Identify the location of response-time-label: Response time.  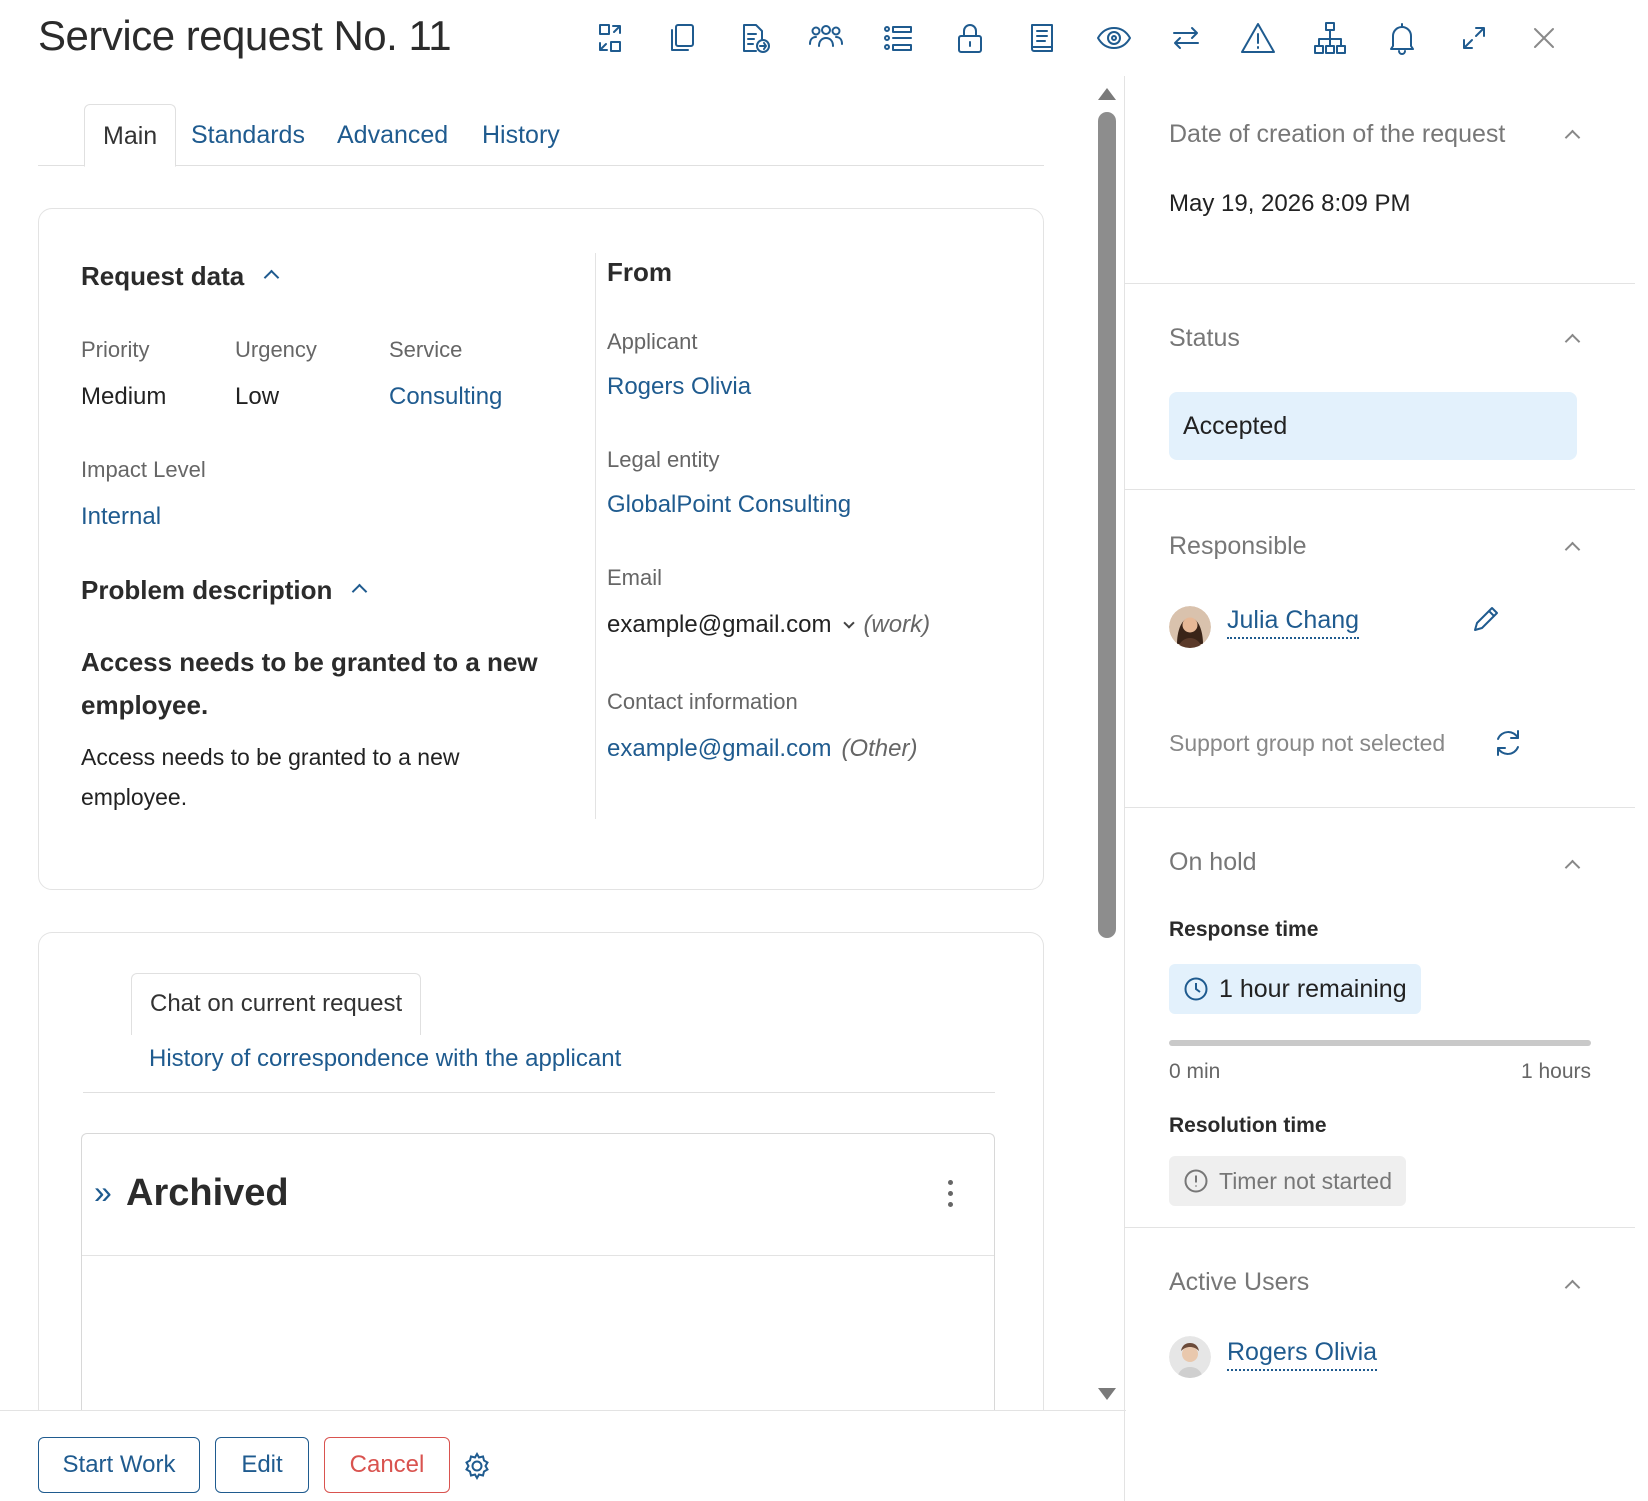
(1244, 929).